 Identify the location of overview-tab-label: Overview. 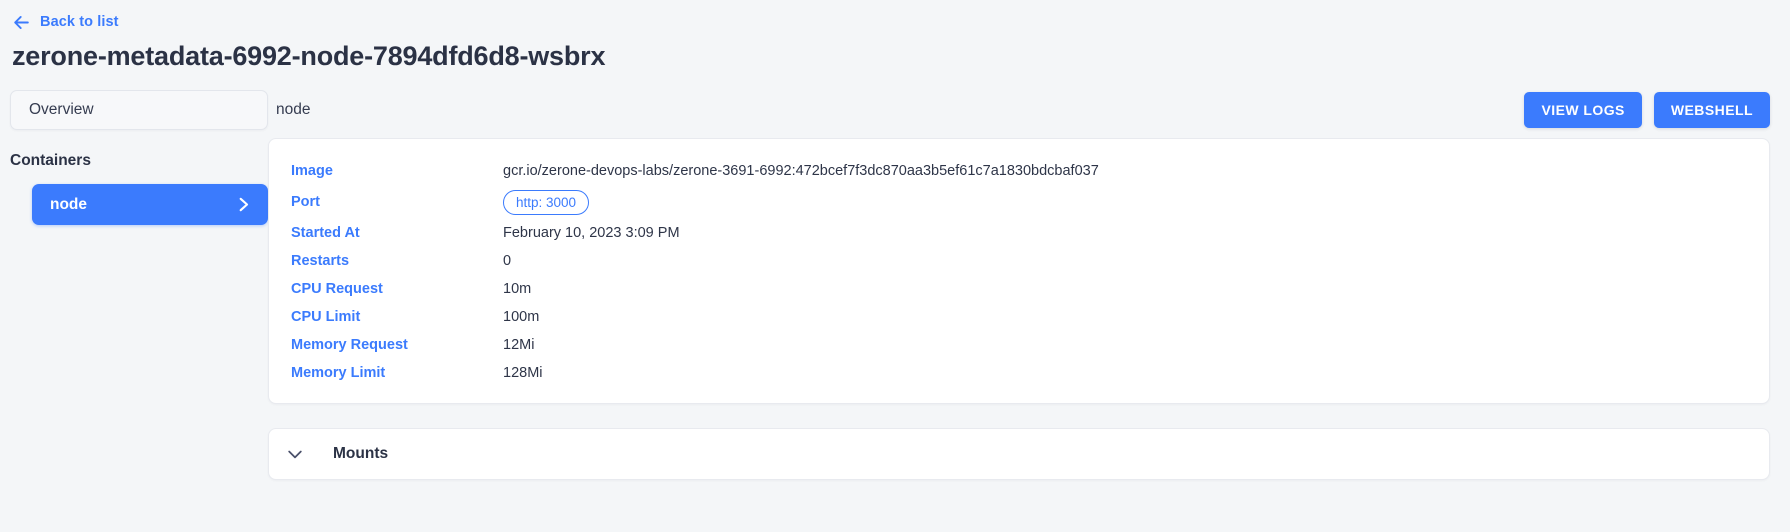
(61, 110).